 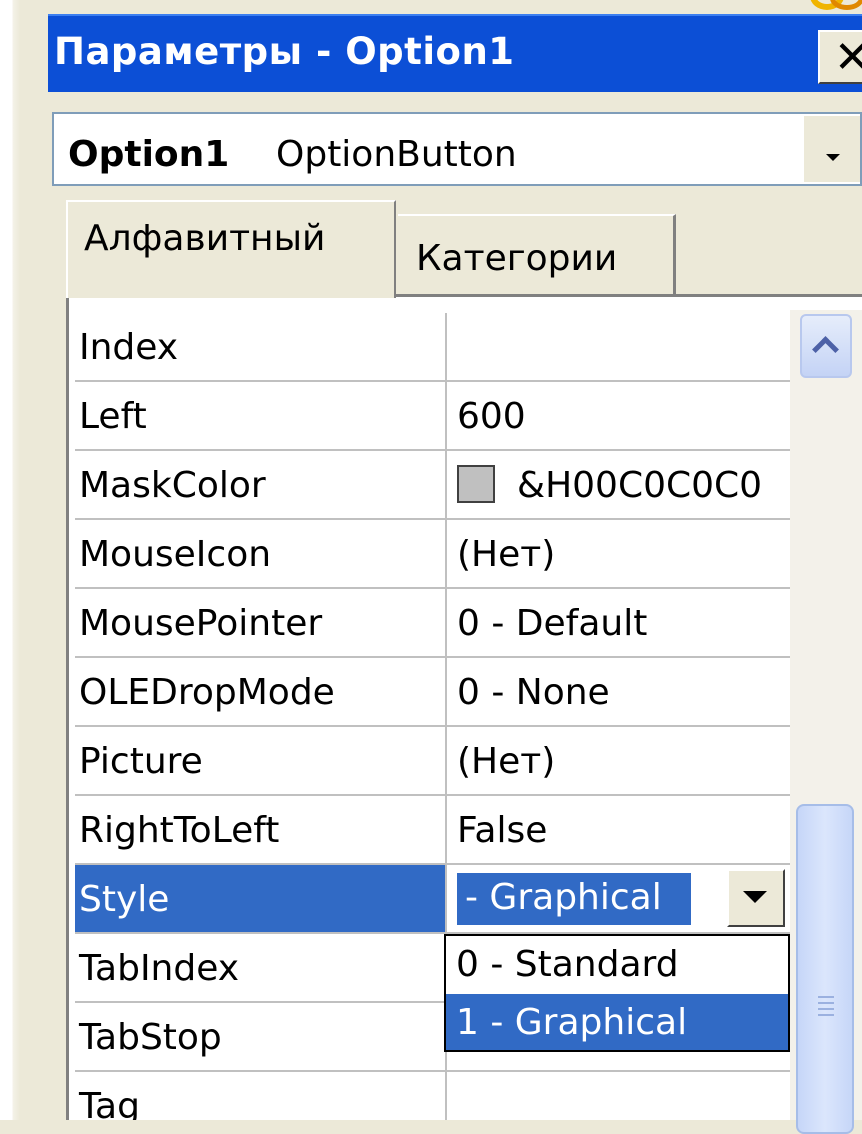 I want to click on property-value: &H00C0C0C0, so click(x=619, y=484).